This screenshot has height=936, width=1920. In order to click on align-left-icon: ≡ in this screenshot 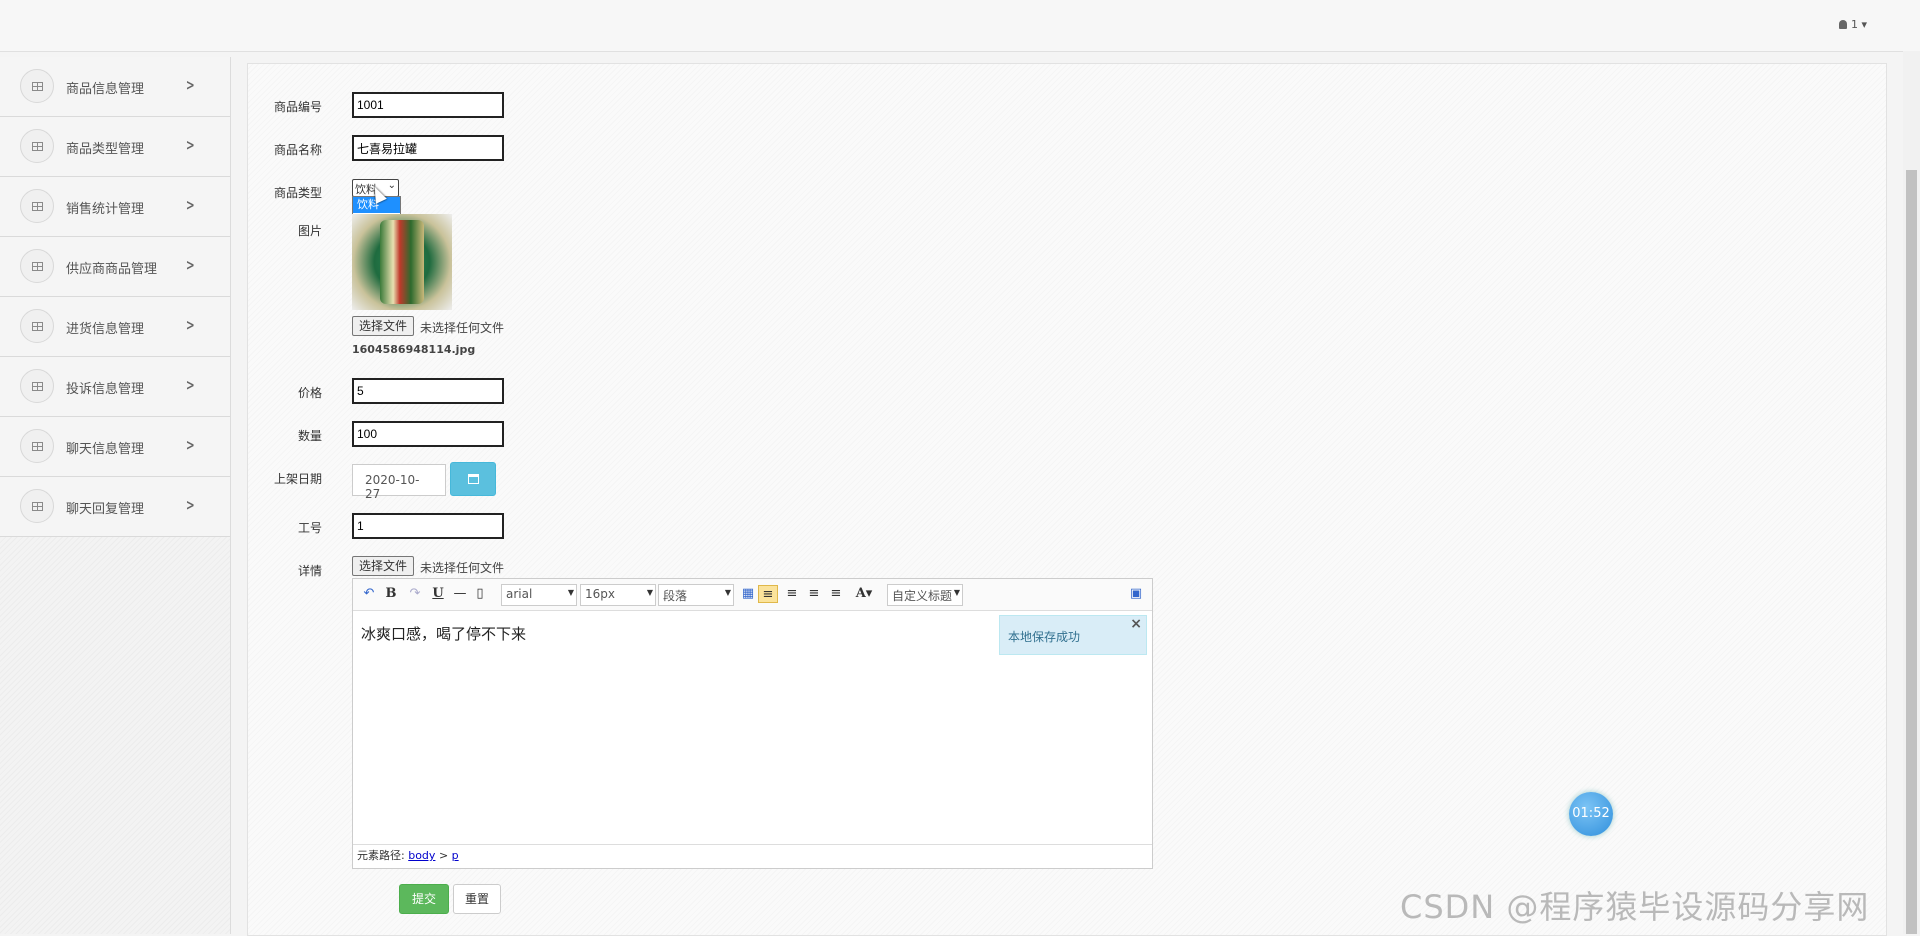, I will do `click(768, 594)`.